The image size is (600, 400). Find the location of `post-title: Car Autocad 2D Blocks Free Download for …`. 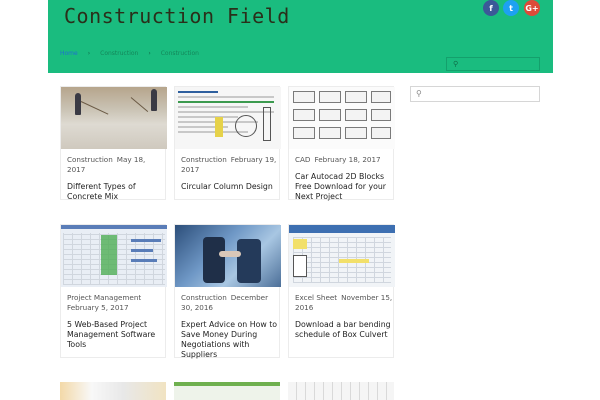

post-title: Car Autocad 2D Blocks Free Download for … is located at coordinates (344, 187).